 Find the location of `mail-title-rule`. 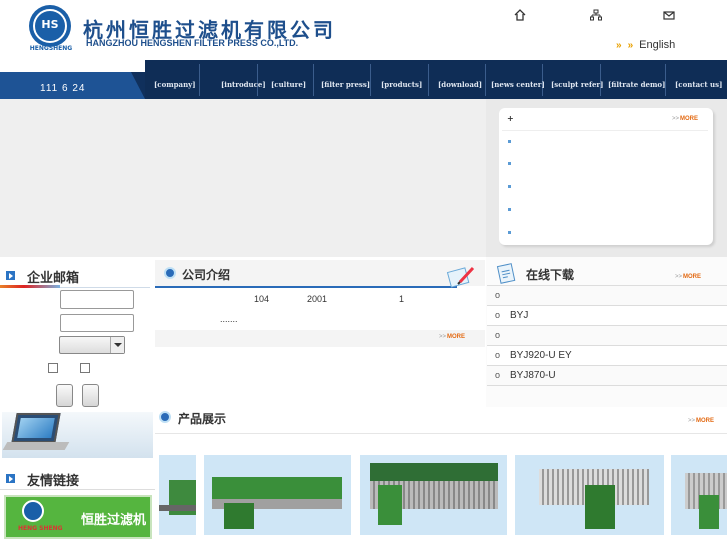

mail-title-rule is located at coordinates (105, 287).